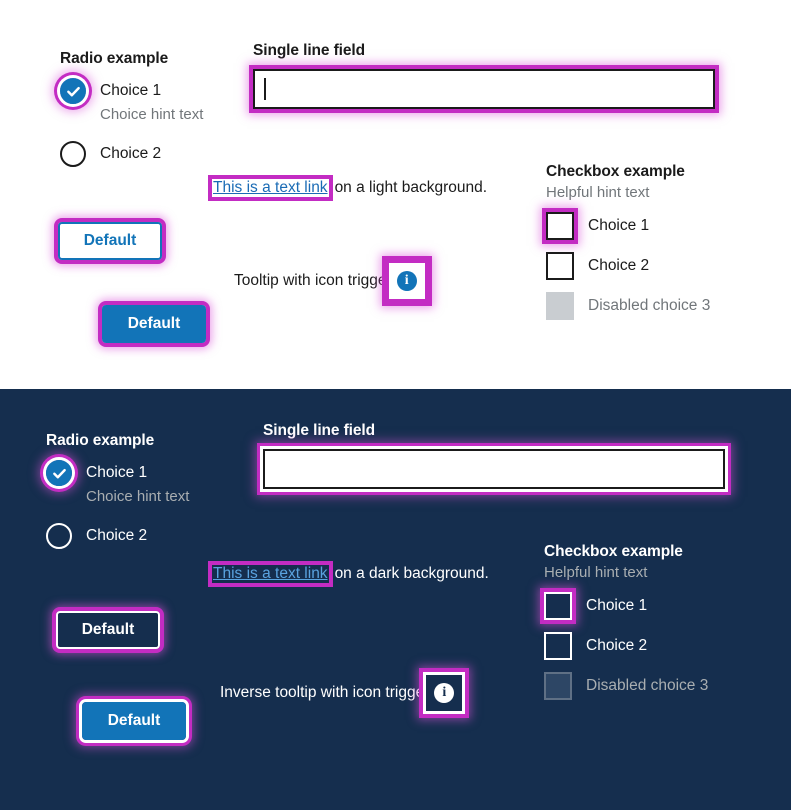  I want to click on tooltip-row-dark: Inverse tooltip with icon trigger i, so click(343, 693).